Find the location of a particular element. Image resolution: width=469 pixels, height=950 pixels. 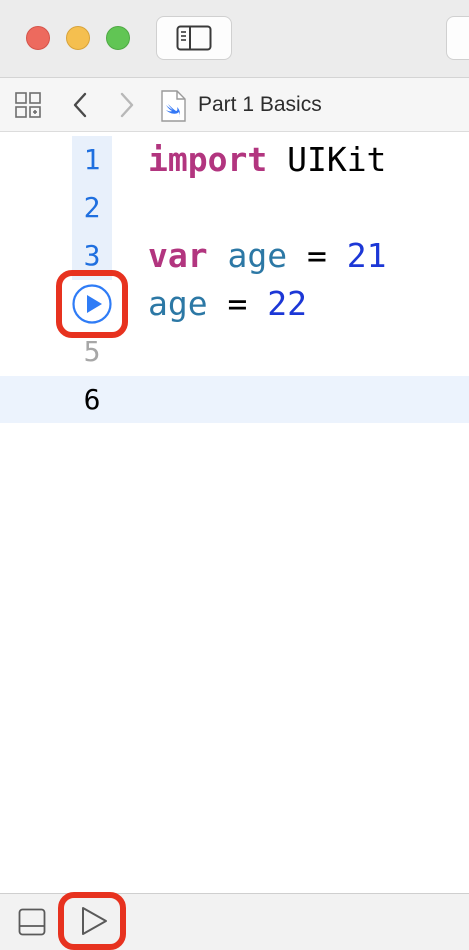

line-number: 2 is located at coordinates (92, 207).